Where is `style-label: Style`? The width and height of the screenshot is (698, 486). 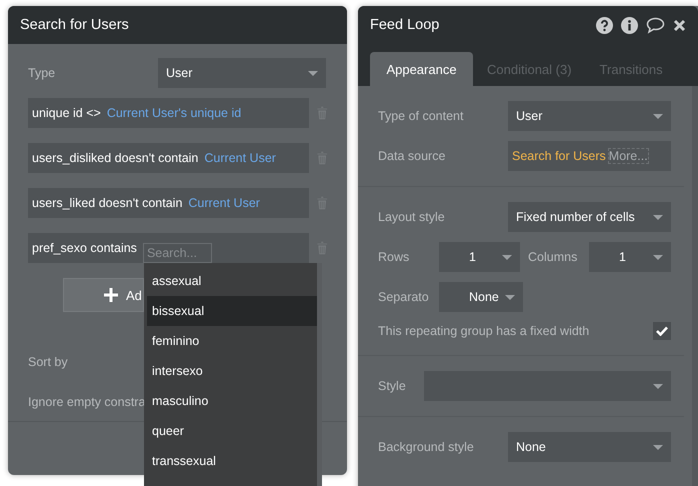
style-label: Style is located at coordinates (392, 386).